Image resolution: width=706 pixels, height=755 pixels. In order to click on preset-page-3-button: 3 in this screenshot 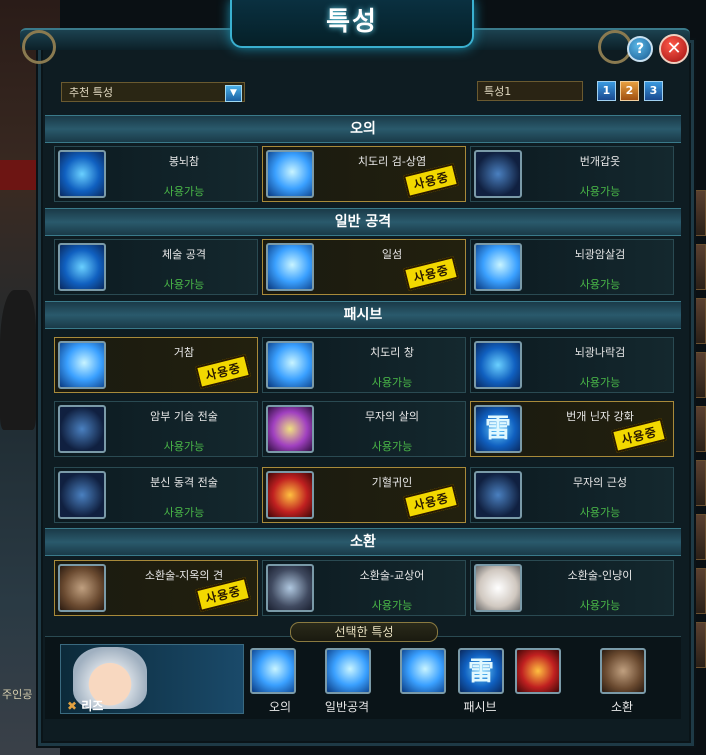, I will do `click(653, 91)`.